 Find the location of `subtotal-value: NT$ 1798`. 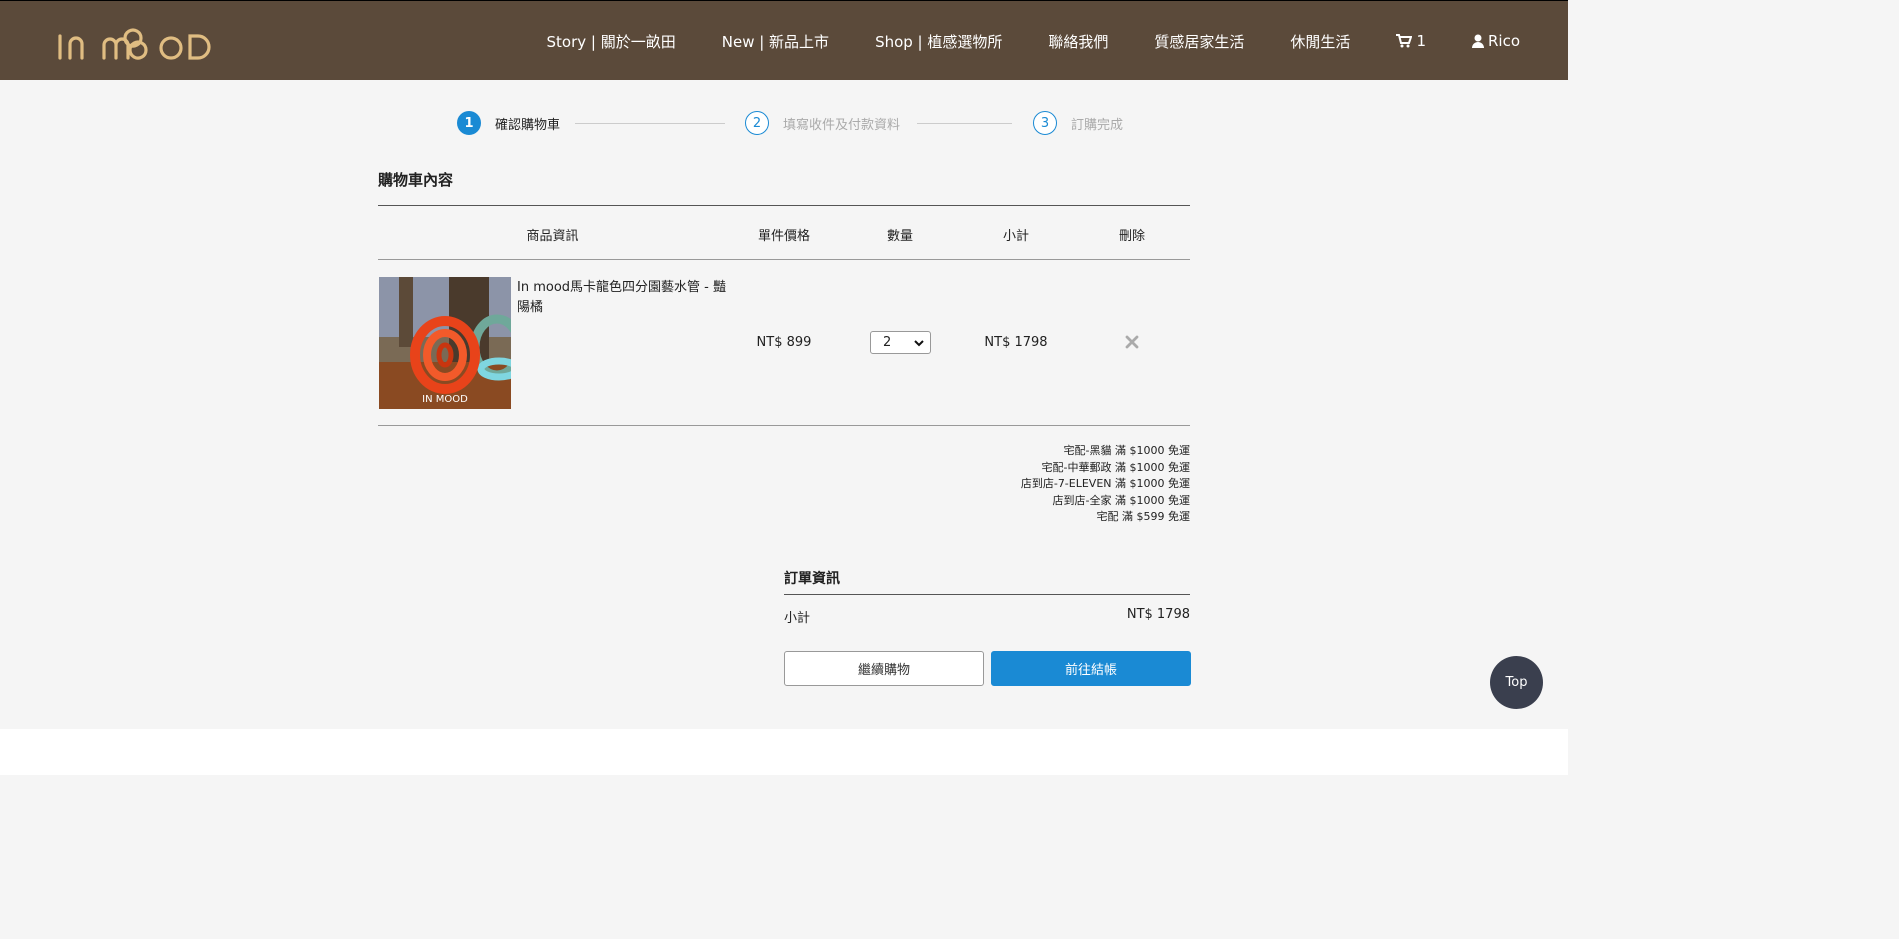

subtotal-value: NT$ 1798 is located at coordinates (1158, 614).